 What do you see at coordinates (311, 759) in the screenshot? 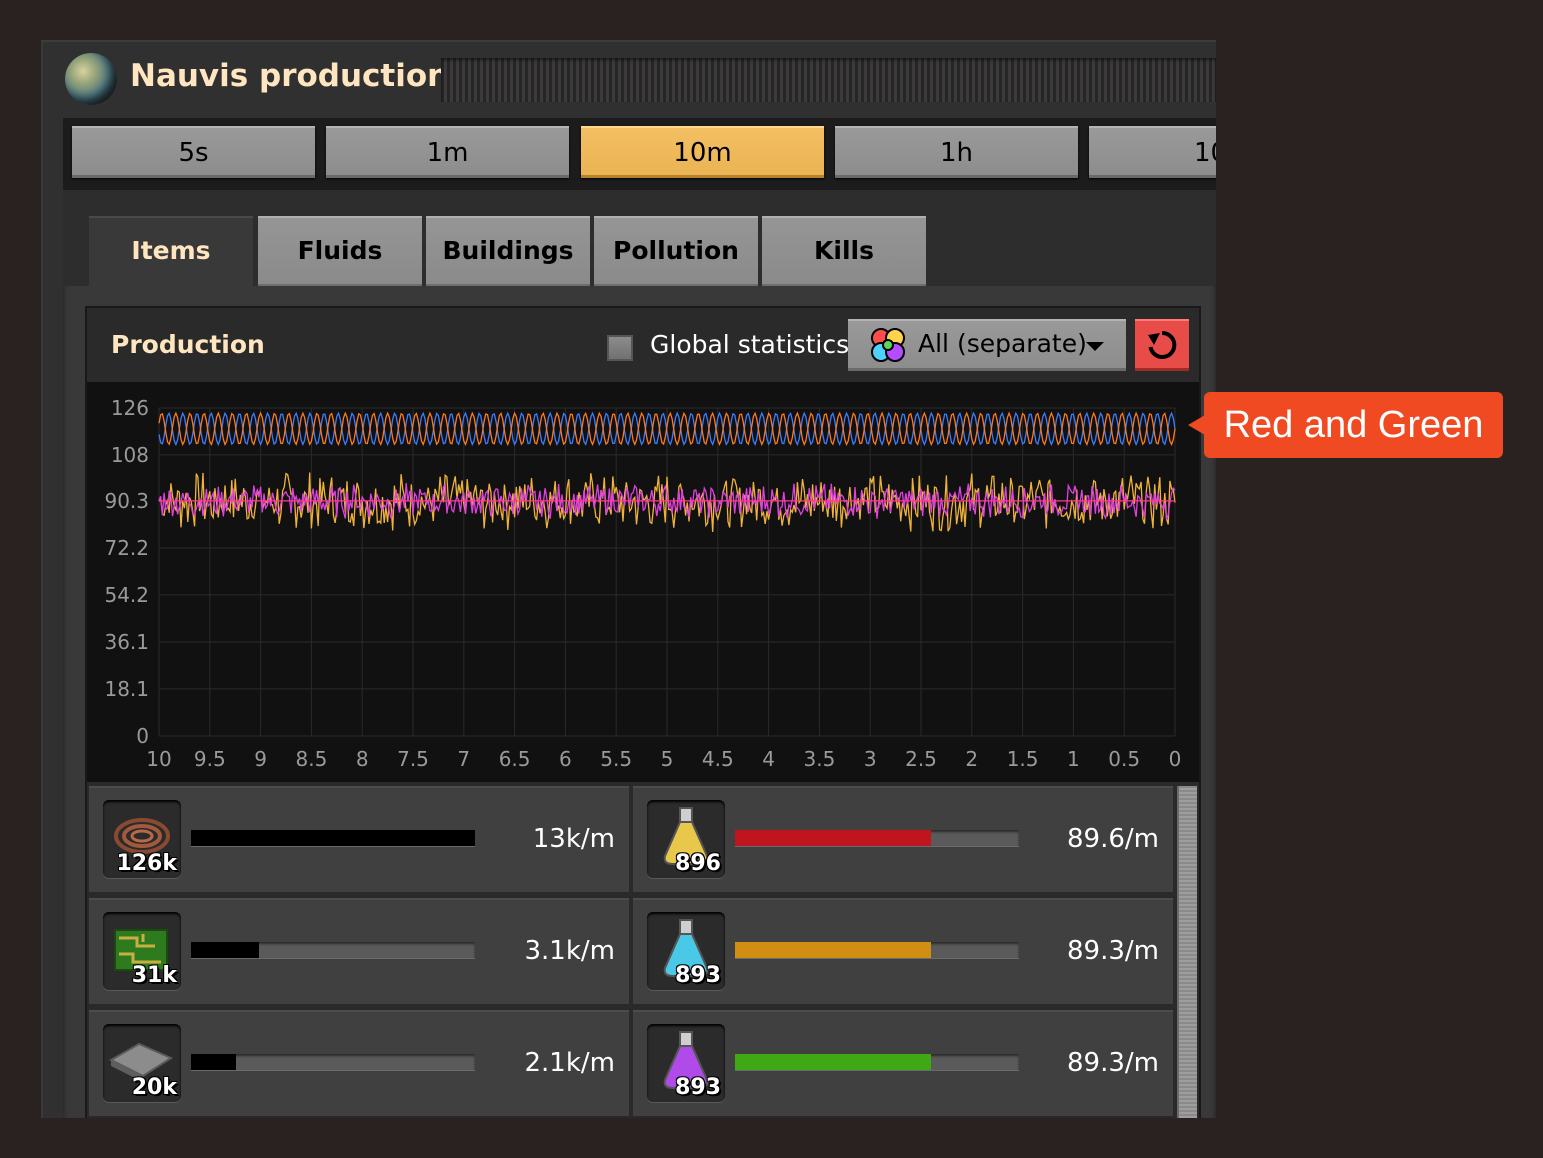
I see `x-tick-label: 8.5` at bounding box center [311, 759].